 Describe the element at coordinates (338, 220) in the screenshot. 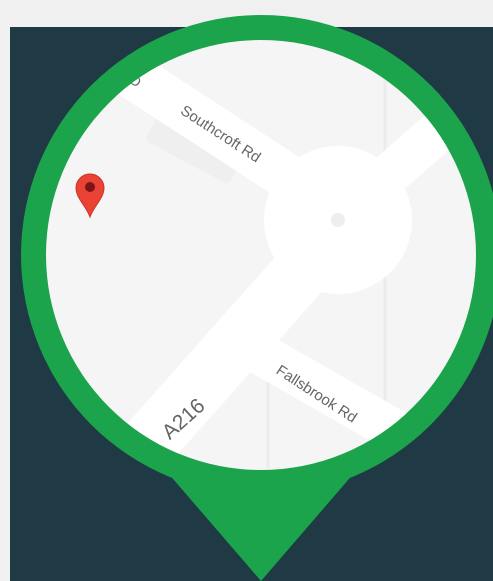

I see `roundabout-center` at that location.